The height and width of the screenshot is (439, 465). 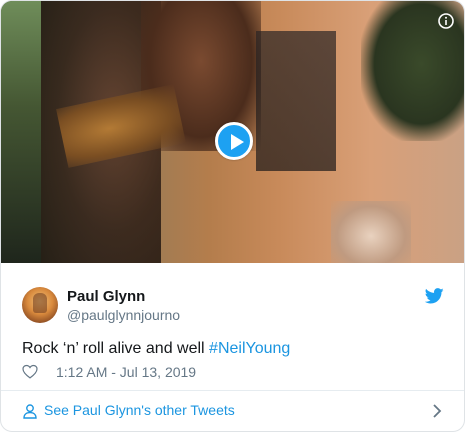 What do you see at coordinates (21, 132) in the screenshot?
I see `thumbnail-trees` at bounding box center [21, 132].